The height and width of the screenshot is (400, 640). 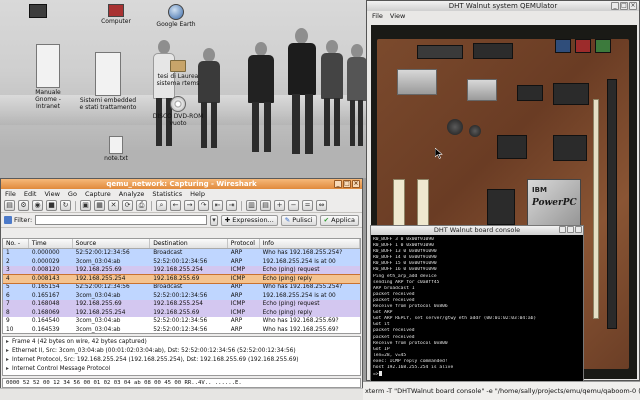 What do you see at coordinates (65, 205) in the screenshot?
I see `restart-capture-icon: ↻` at bounding box center [65, 205].